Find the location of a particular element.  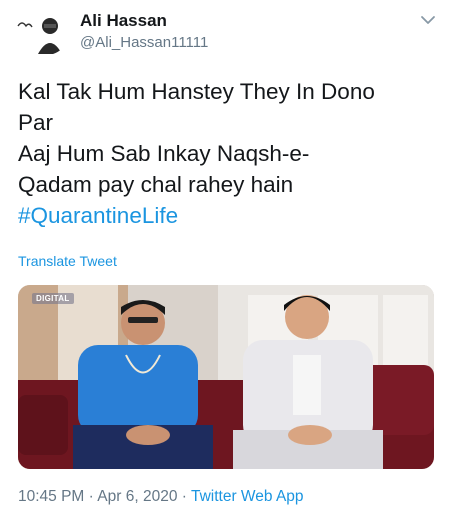

display-name: Ali Hassan is located at coordinates (144, 21).